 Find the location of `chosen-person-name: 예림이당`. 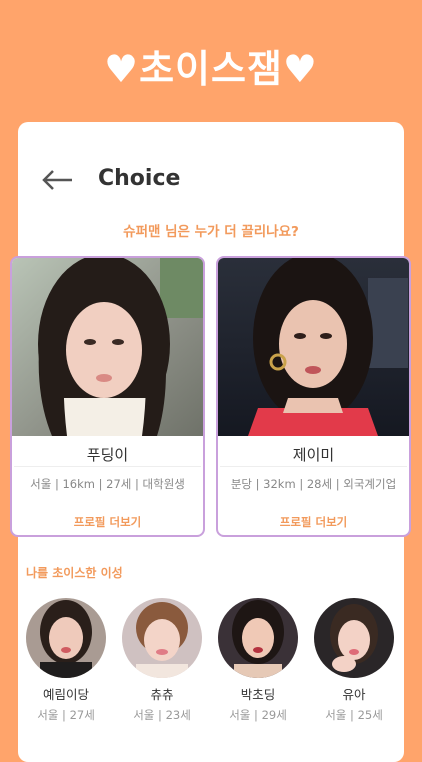

chosen-person-name: 예림이당 is located at coordinates (65, 694).